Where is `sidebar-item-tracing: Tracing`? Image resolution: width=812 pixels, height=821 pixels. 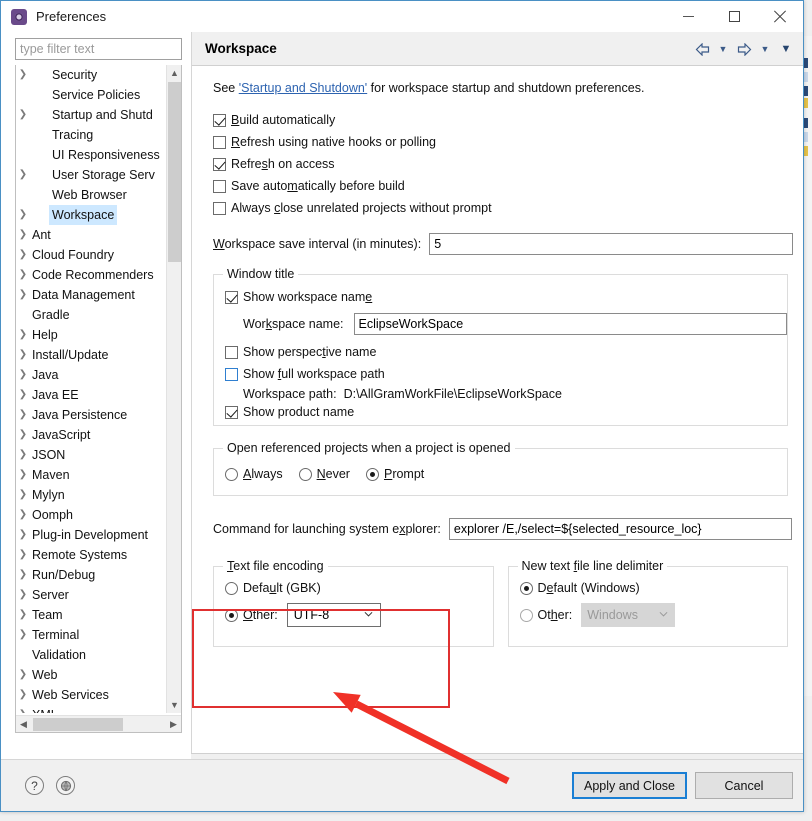
sidebar-item-tracing: Tracing is located at coordinates (92, 135).